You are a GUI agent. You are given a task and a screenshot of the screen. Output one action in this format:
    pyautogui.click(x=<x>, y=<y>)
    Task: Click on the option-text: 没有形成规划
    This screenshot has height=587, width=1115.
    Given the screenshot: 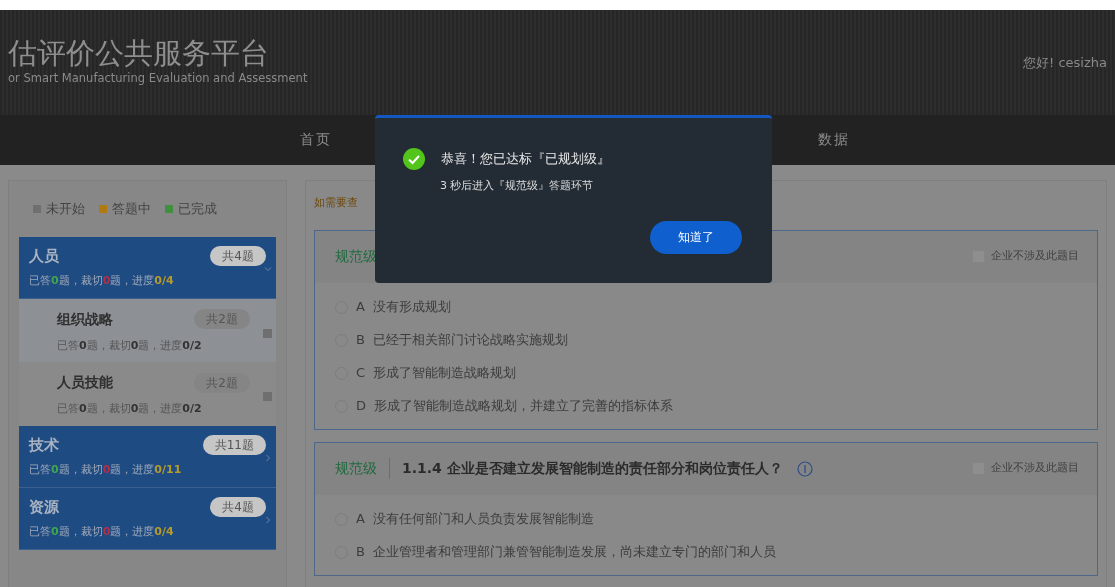 What is the action you would take?
    pyautogui.click(x=411, y=307)
    